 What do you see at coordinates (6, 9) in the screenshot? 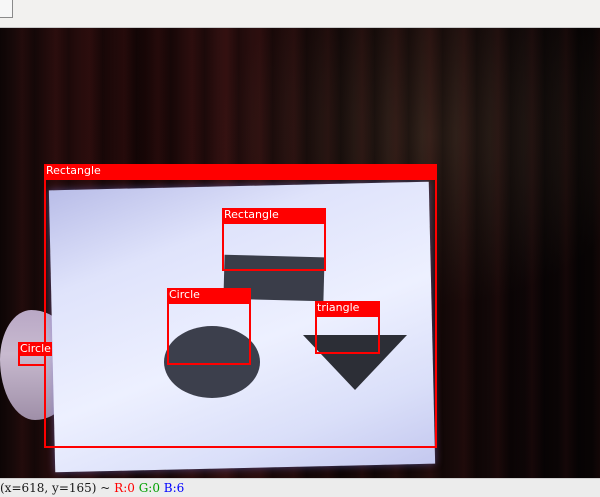
I see `toolbar-button` at bounding box center [6, 9].